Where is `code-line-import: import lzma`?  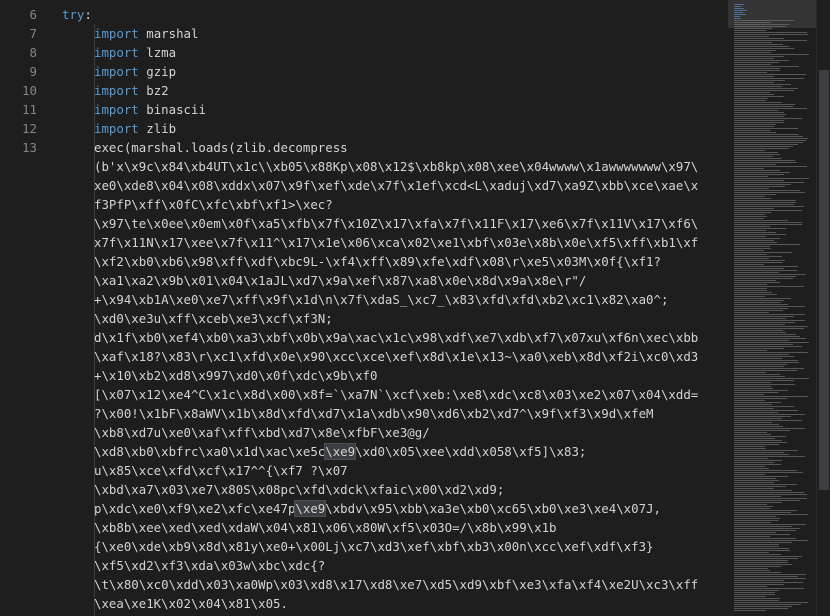
code-line-import: import lzma is located at coordinates (135, 52).